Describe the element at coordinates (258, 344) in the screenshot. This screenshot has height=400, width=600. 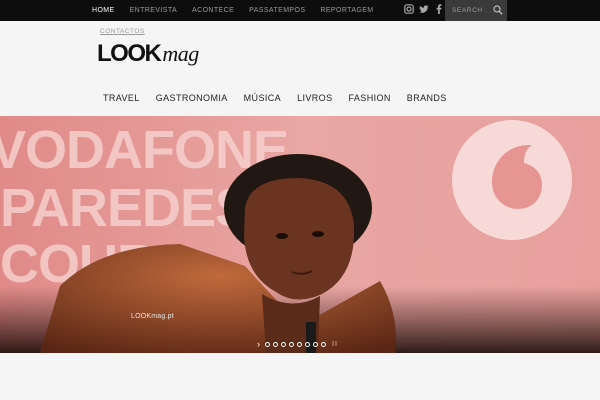
I see `next-slide-icon: ›` at that location.